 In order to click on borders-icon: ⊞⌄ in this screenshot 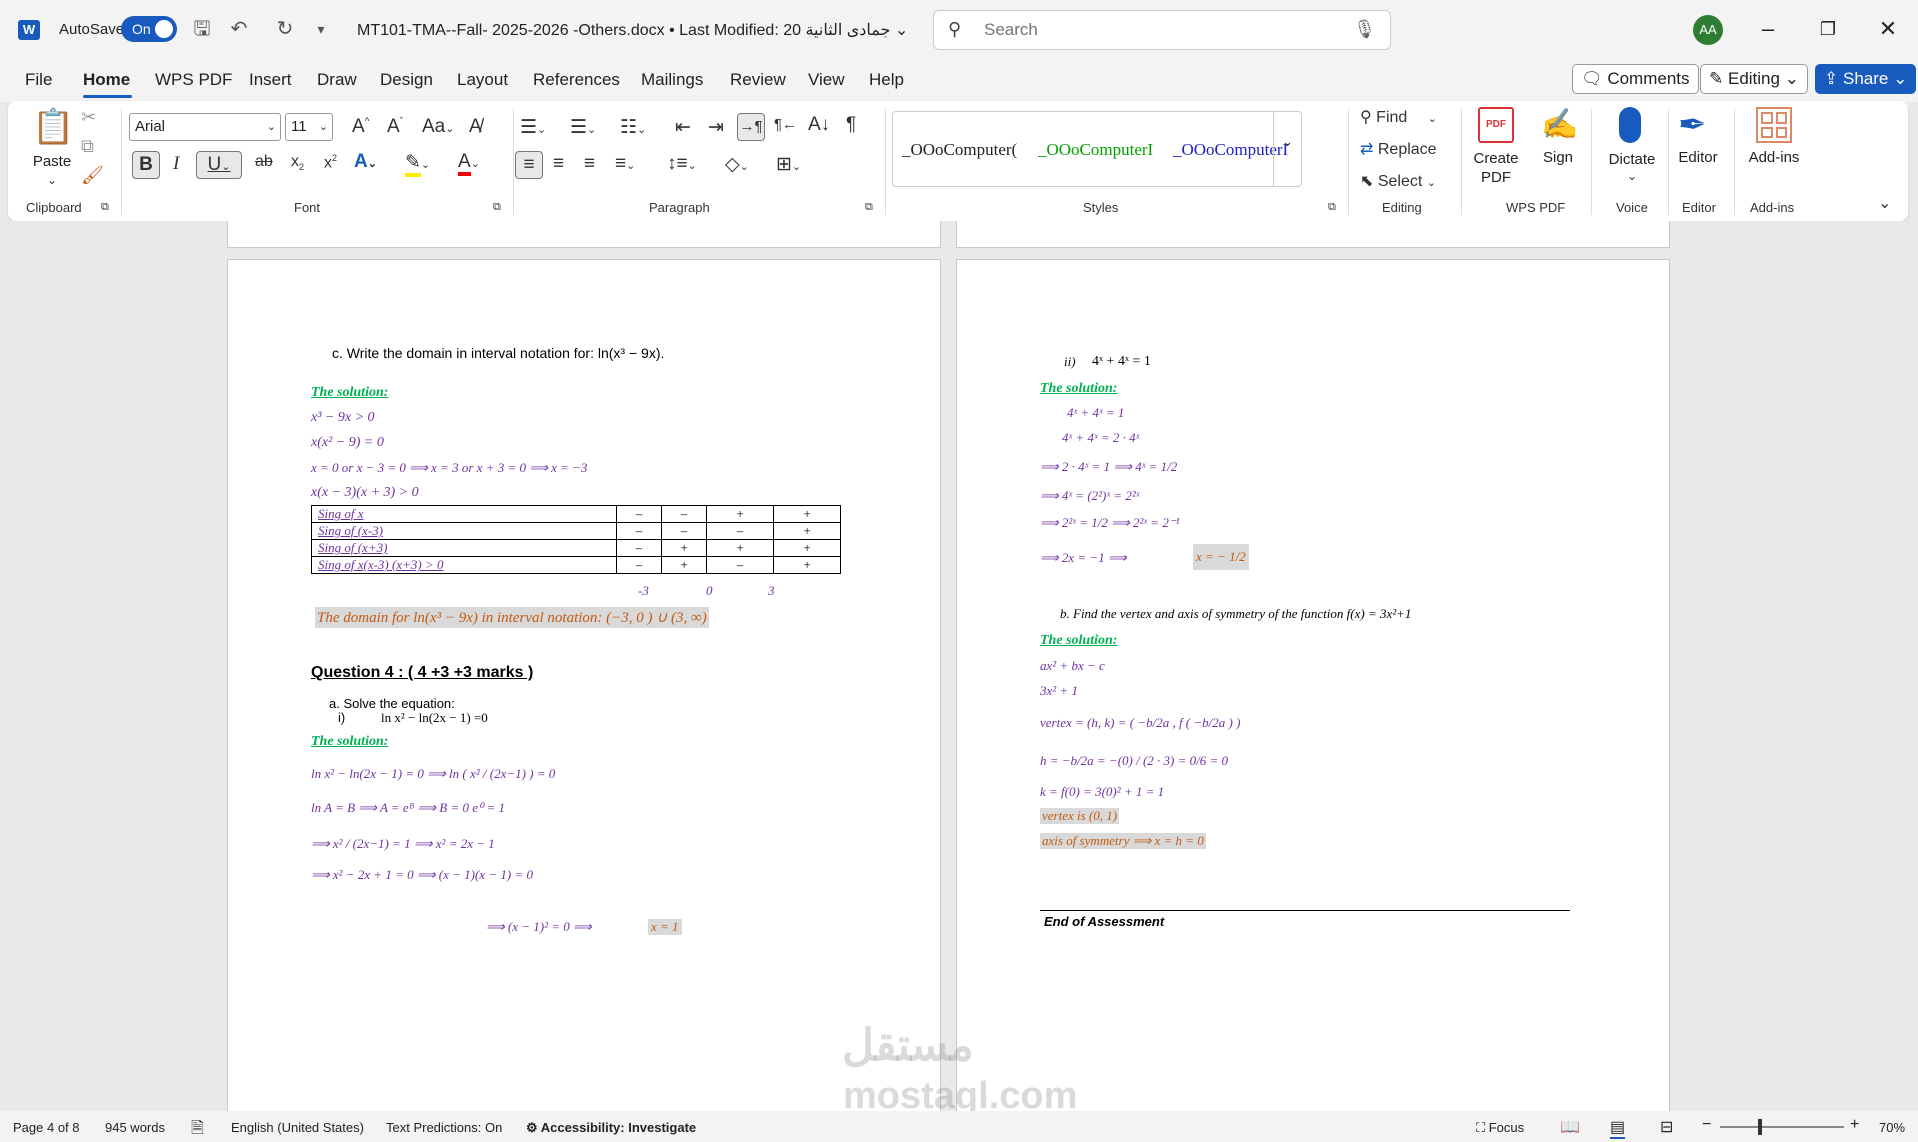, I will do `click(788, 164)`.